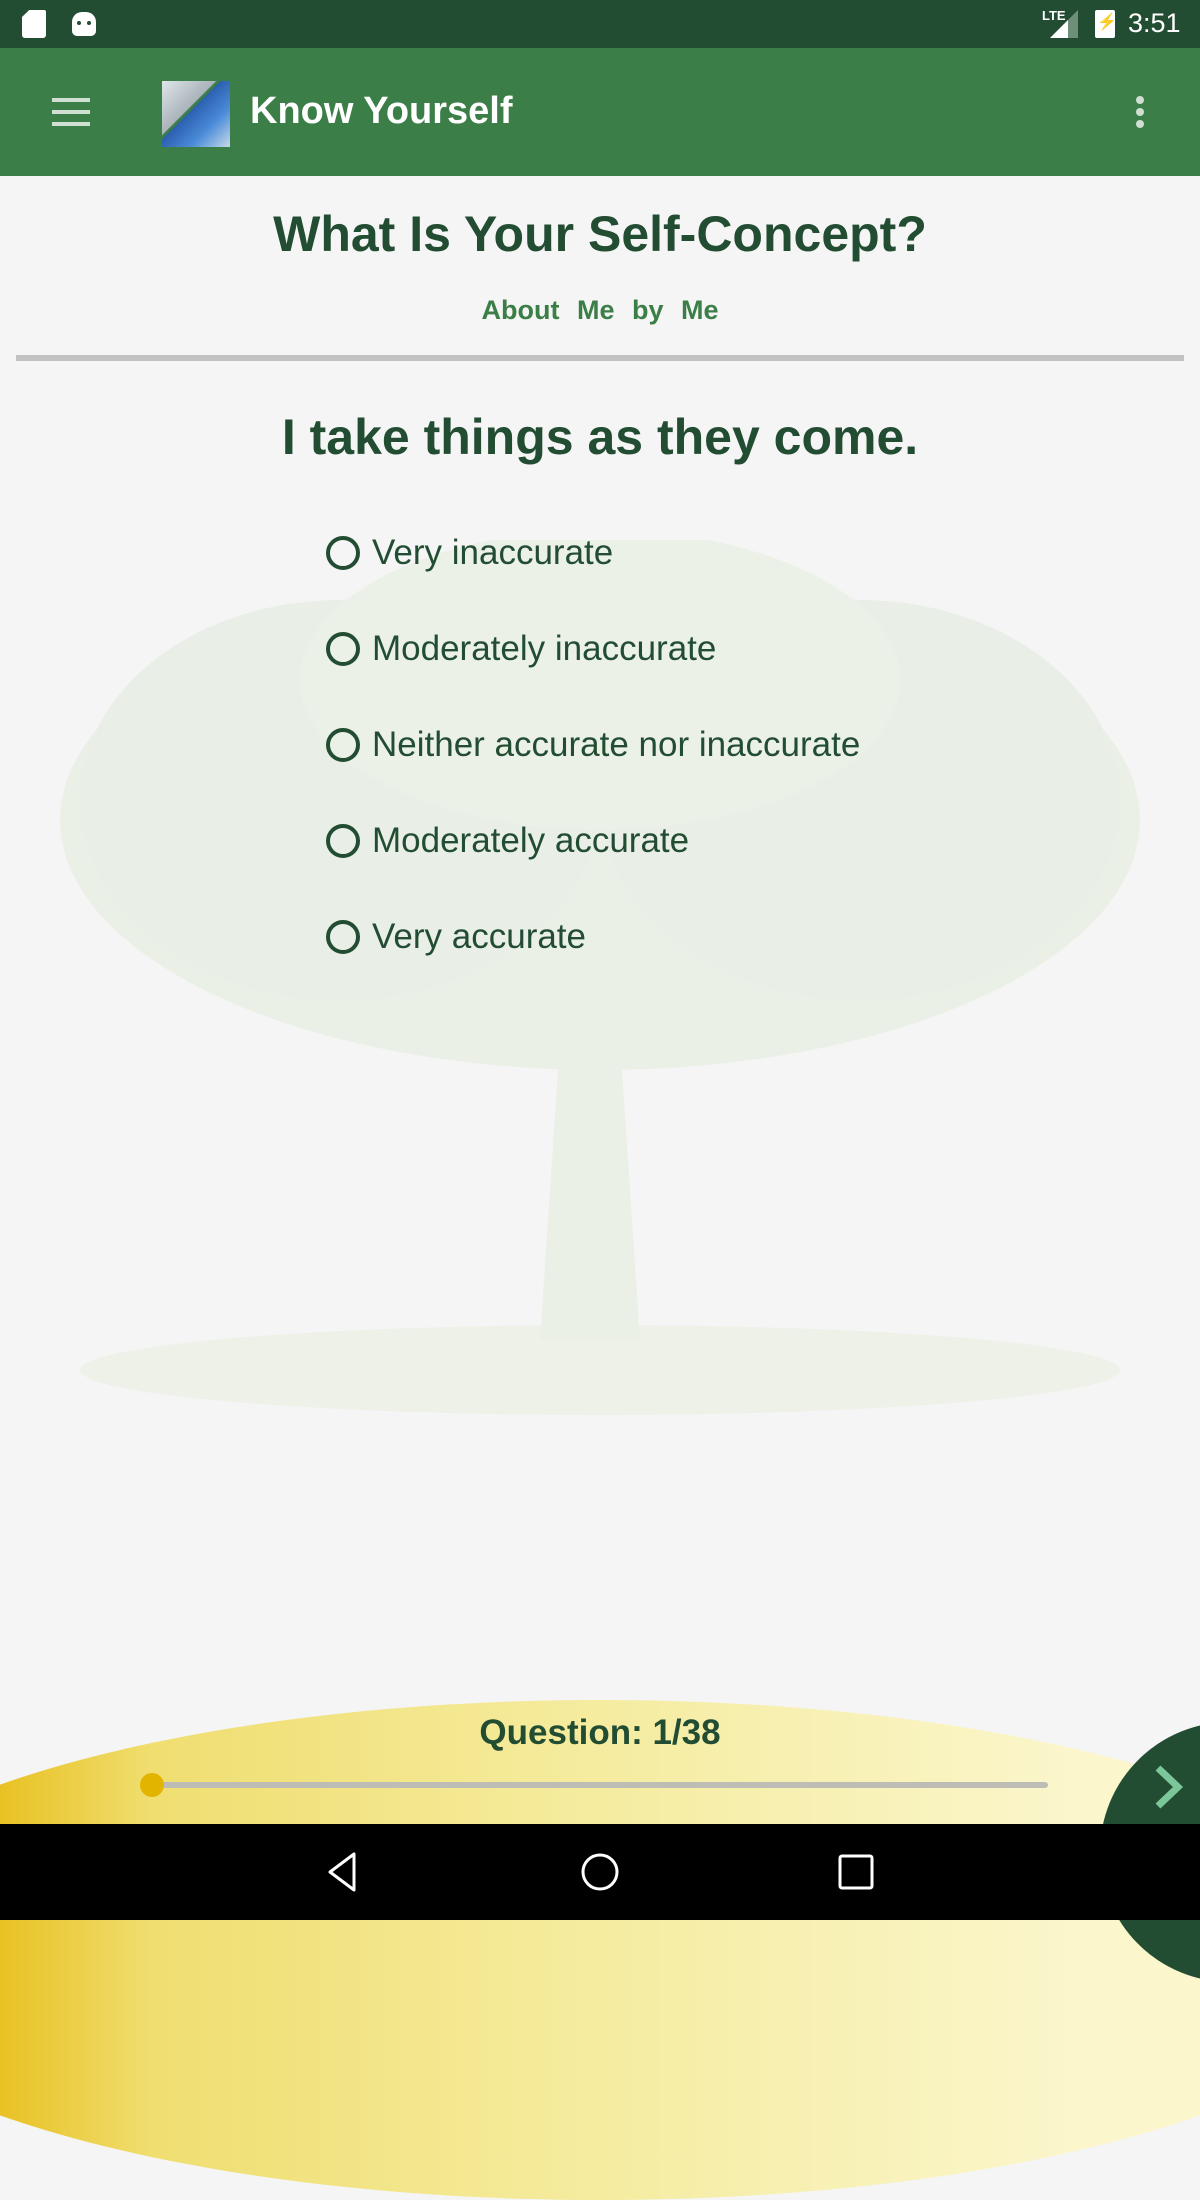 This screenshot has height=2200, width=1200. I want to click on signal-icon, so click(1064, 24).